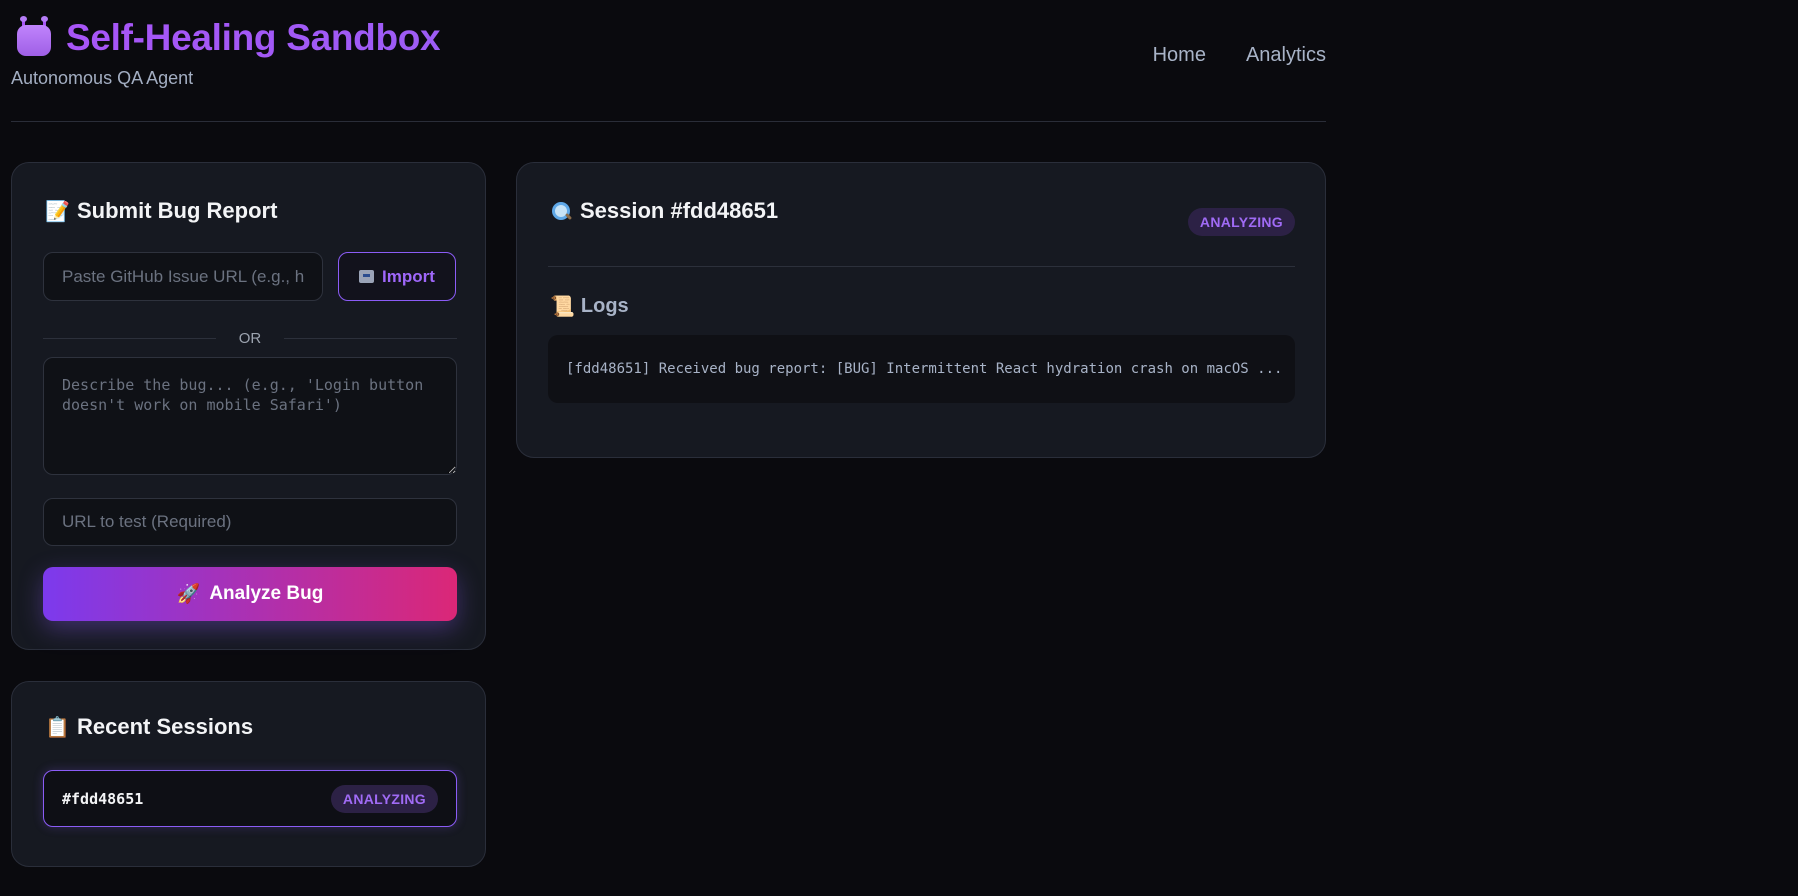  I want to click on recent-sessions-title-text: Recent Sessions, so click(165, 726).